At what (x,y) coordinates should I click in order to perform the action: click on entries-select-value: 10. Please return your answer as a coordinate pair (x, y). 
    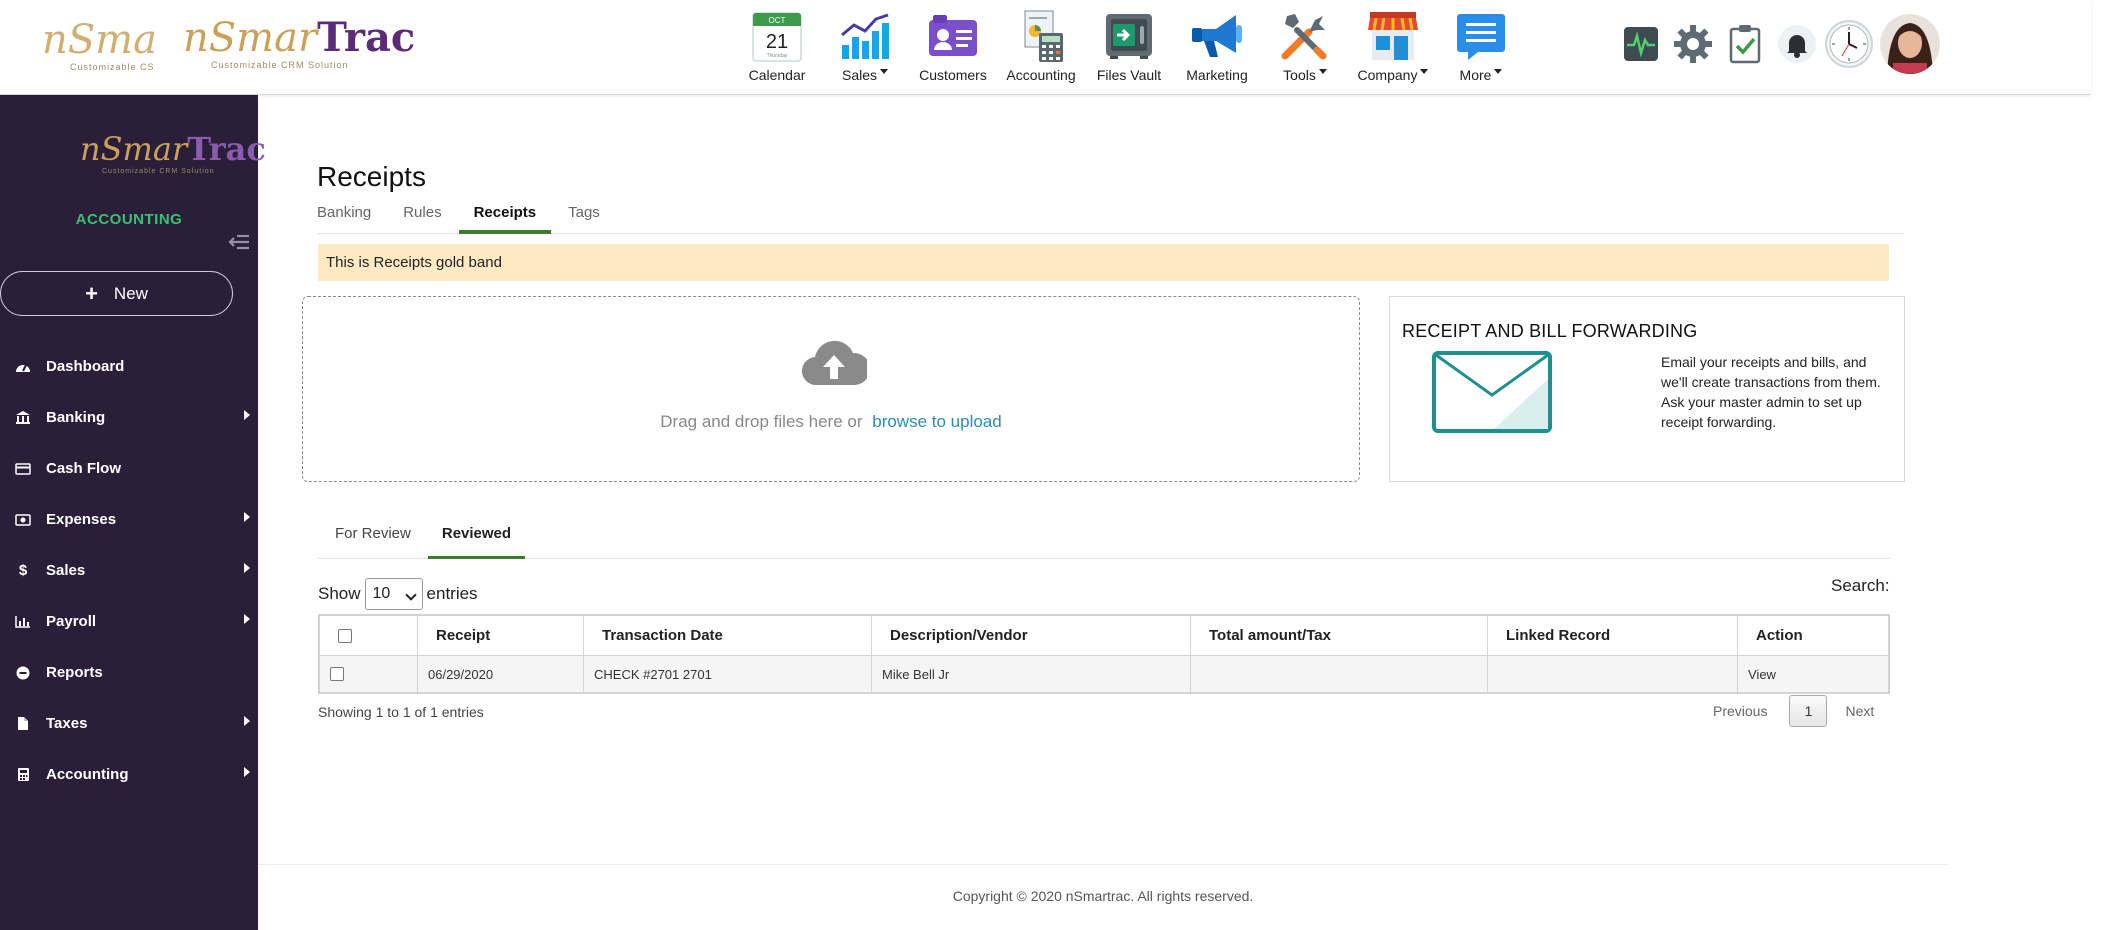
    Looking at the image, I should click on (381, 593).